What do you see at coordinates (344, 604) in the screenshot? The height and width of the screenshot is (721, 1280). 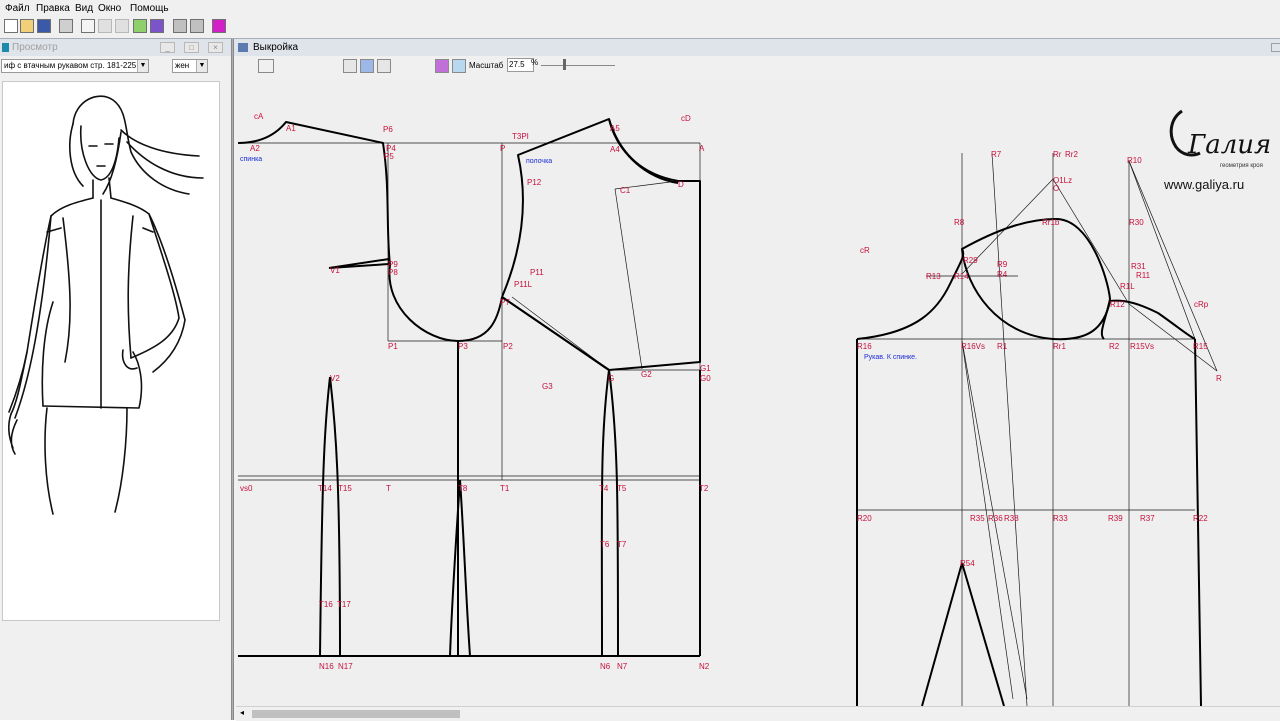 I see `label-T17: T17` at bounding box center [344, 604].